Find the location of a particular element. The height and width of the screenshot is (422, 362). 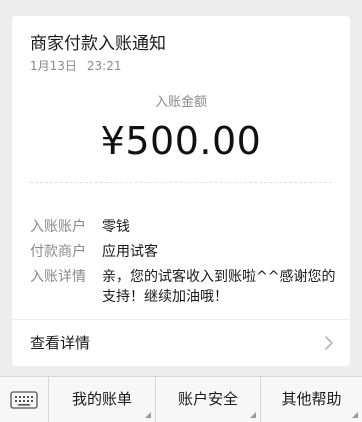

menu-other-help: 其他帮助 is located at coordinates (311, 399).